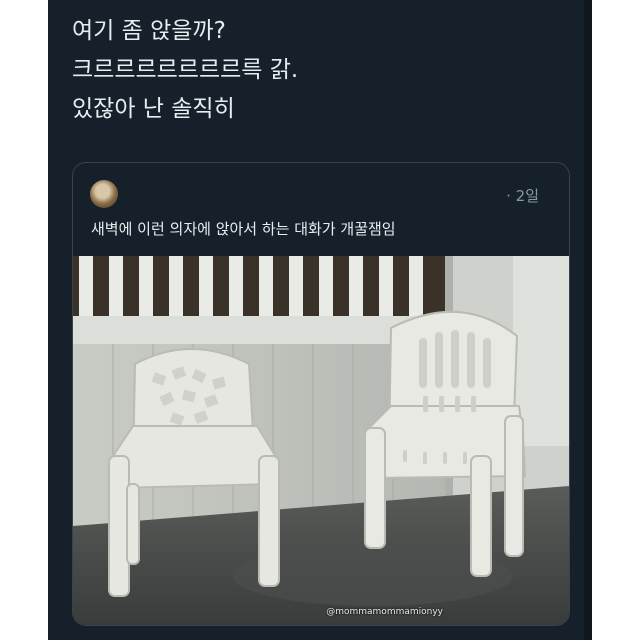 The width and height of the screenshot is (640, 640). I want to click on edge-strip, so click(588, 320).